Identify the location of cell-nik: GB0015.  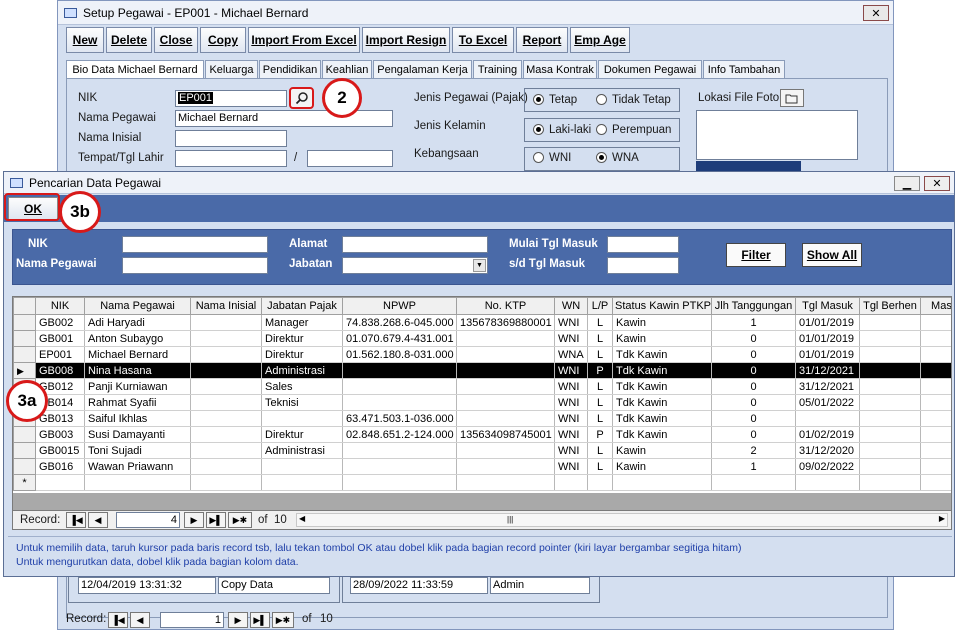
(60, 450).